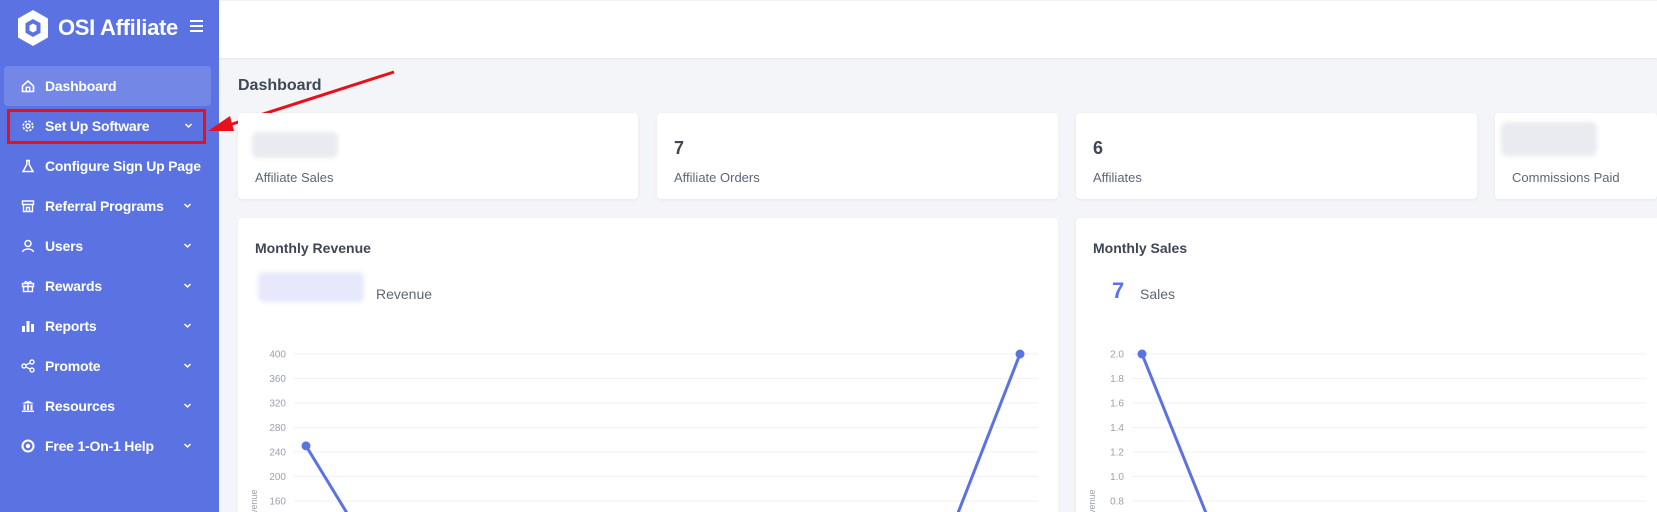 The image size is (1657, 512). What do you see at coordinates (28, 206) in the screenshot?
I see `store-icon` at bounding box center [28, 206].